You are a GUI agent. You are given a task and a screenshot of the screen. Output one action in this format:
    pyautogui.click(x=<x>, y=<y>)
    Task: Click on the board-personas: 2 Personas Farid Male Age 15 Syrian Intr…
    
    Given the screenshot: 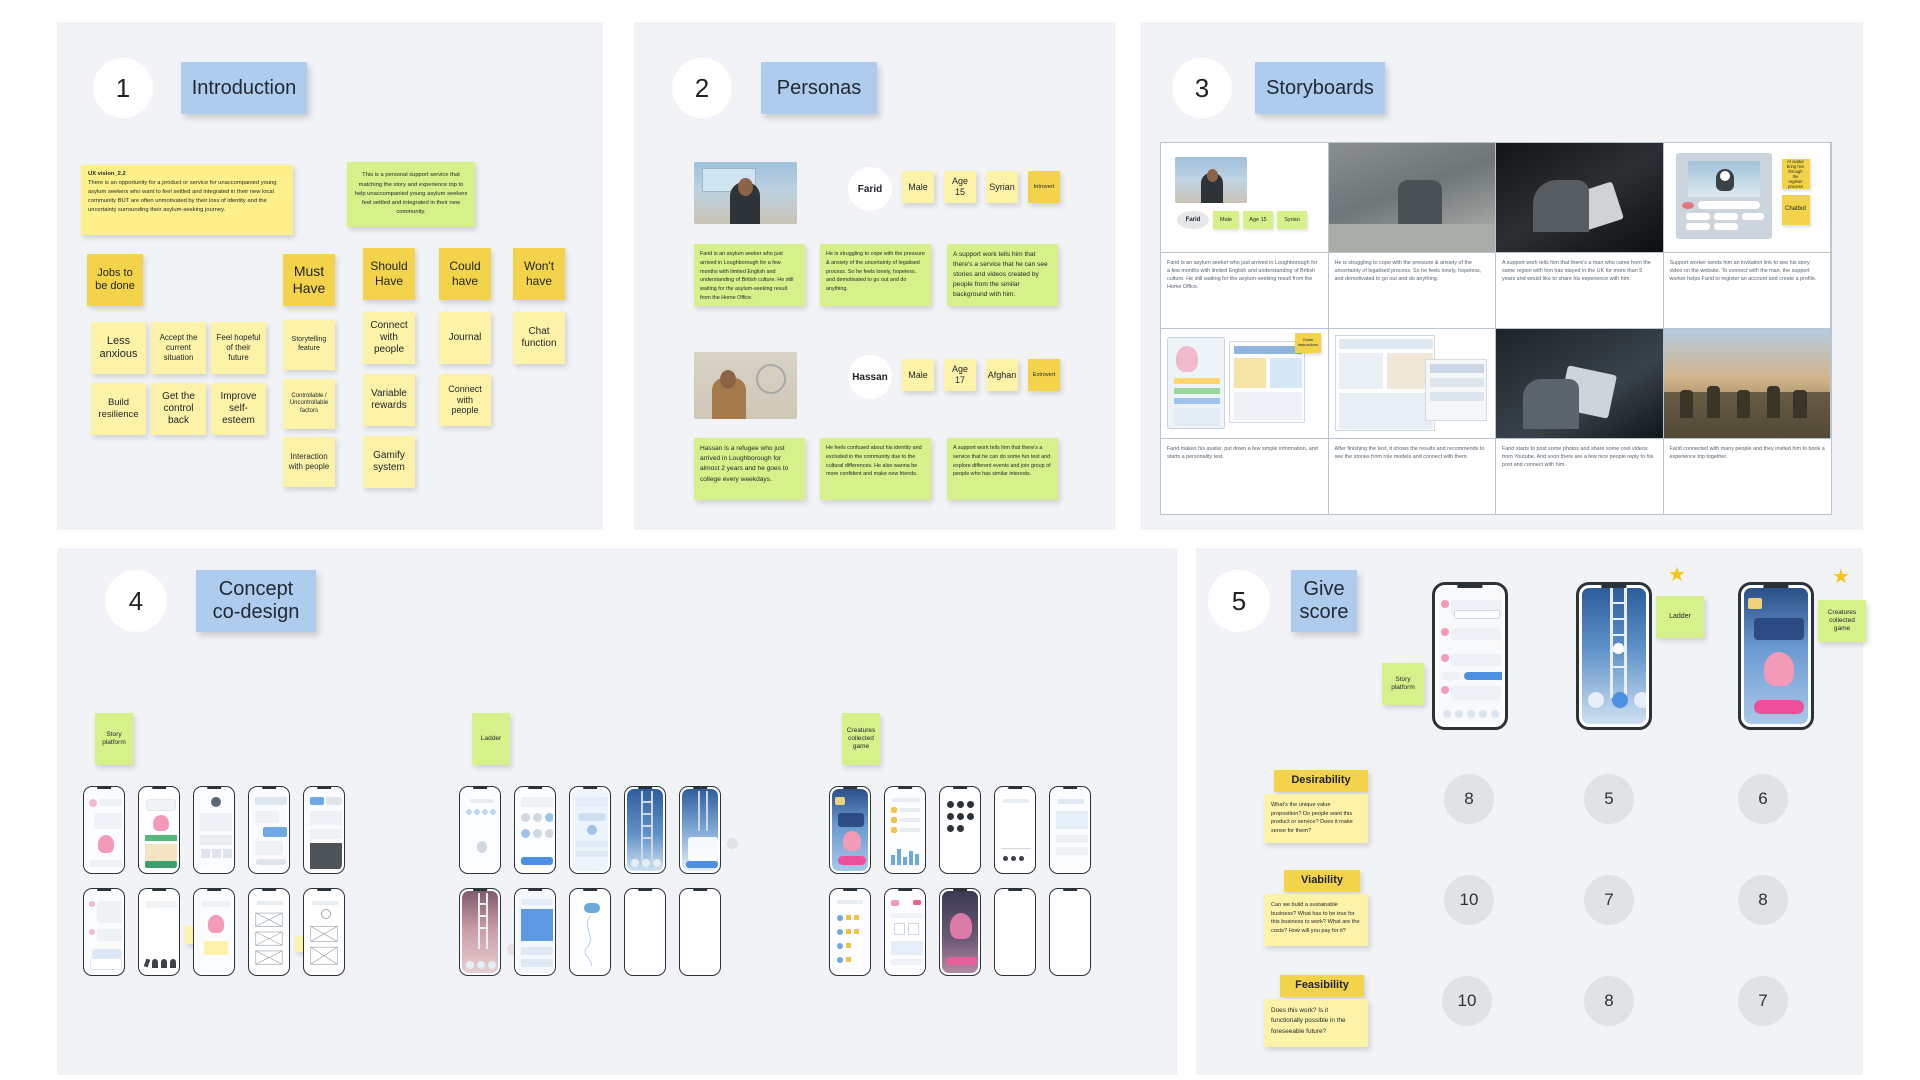 What is the action you would take?
    pyautogui.click(x=875, y=276)
    